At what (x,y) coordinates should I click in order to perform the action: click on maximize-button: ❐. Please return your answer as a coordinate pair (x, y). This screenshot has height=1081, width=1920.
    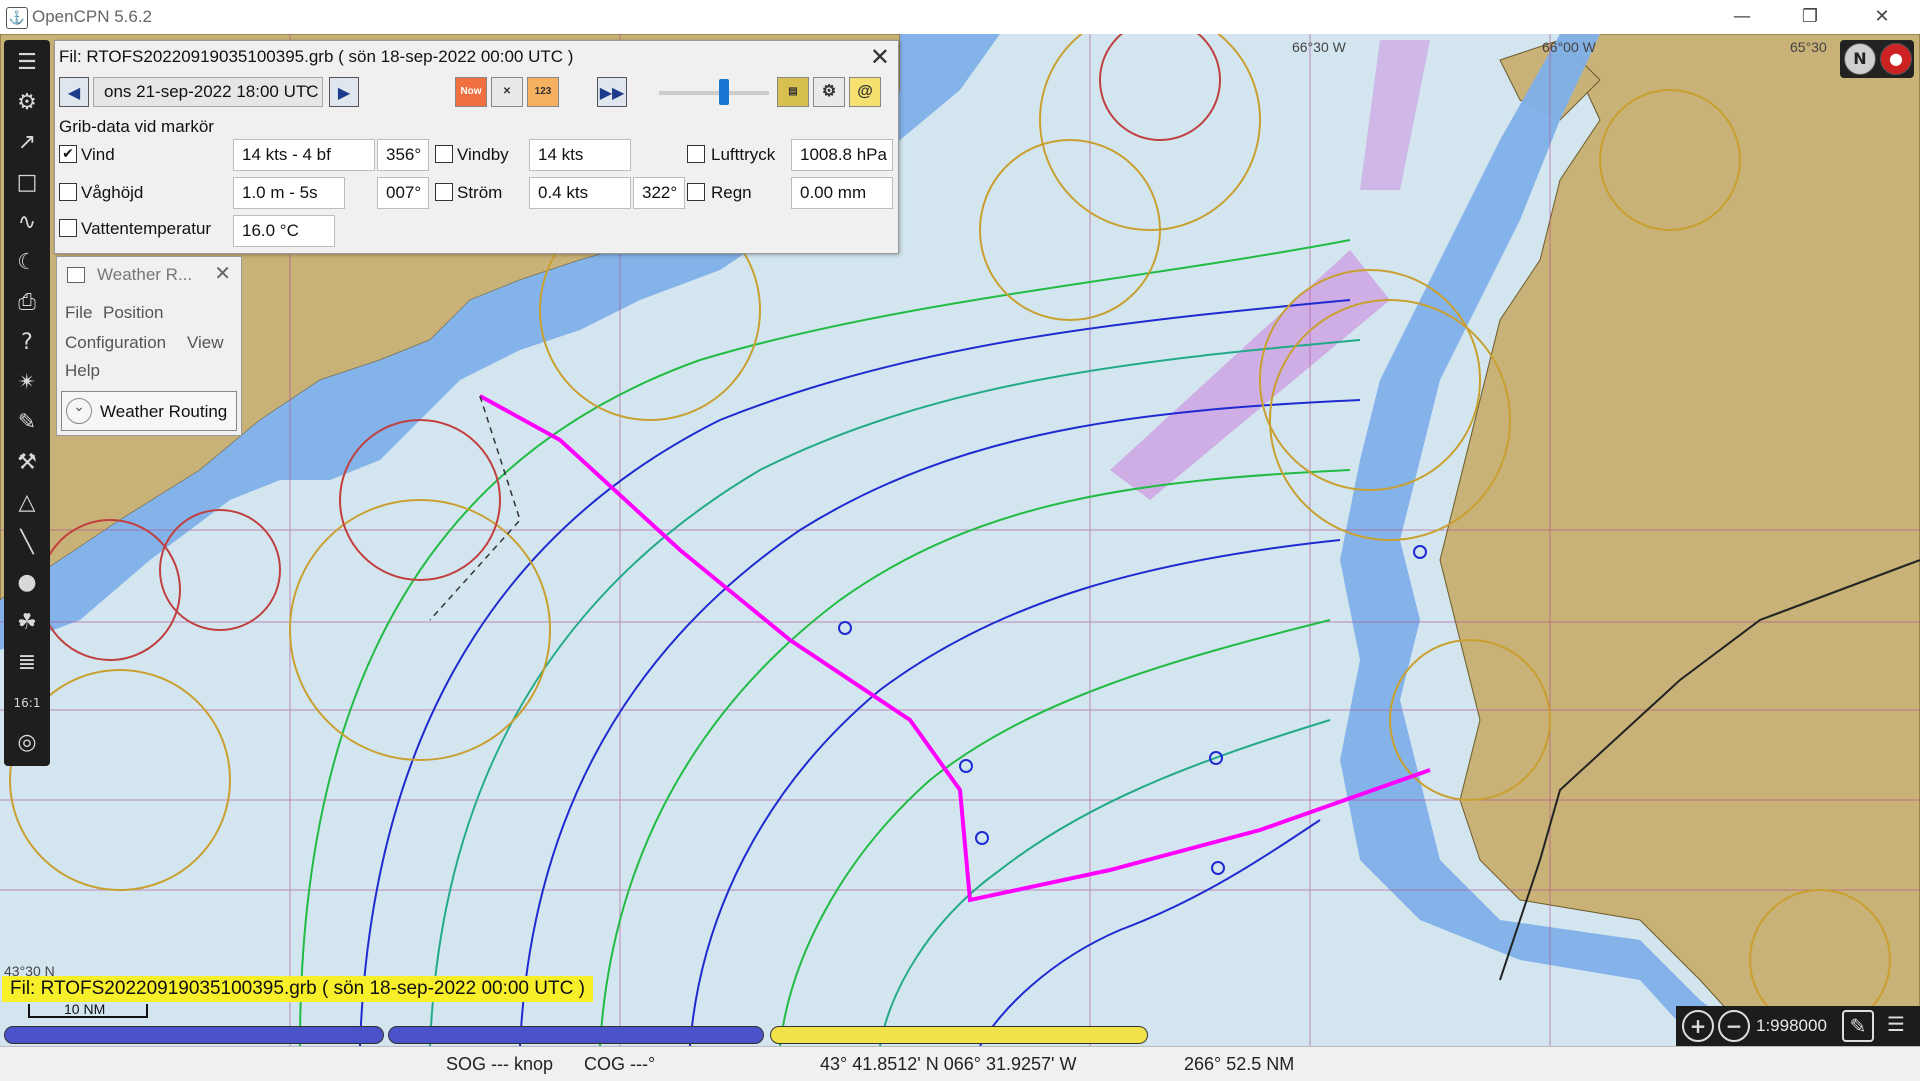
    Looking at the image, I should click on (1810, 17).